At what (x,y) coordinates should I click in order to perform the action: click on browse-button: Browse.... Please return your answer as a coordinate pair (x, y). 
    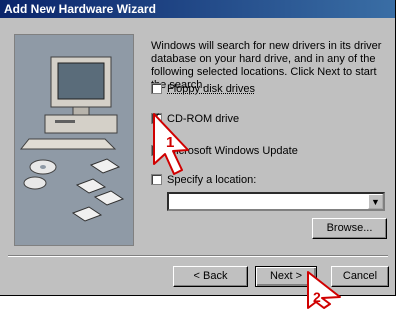
    Looking at the image, I should click on (349, 228).